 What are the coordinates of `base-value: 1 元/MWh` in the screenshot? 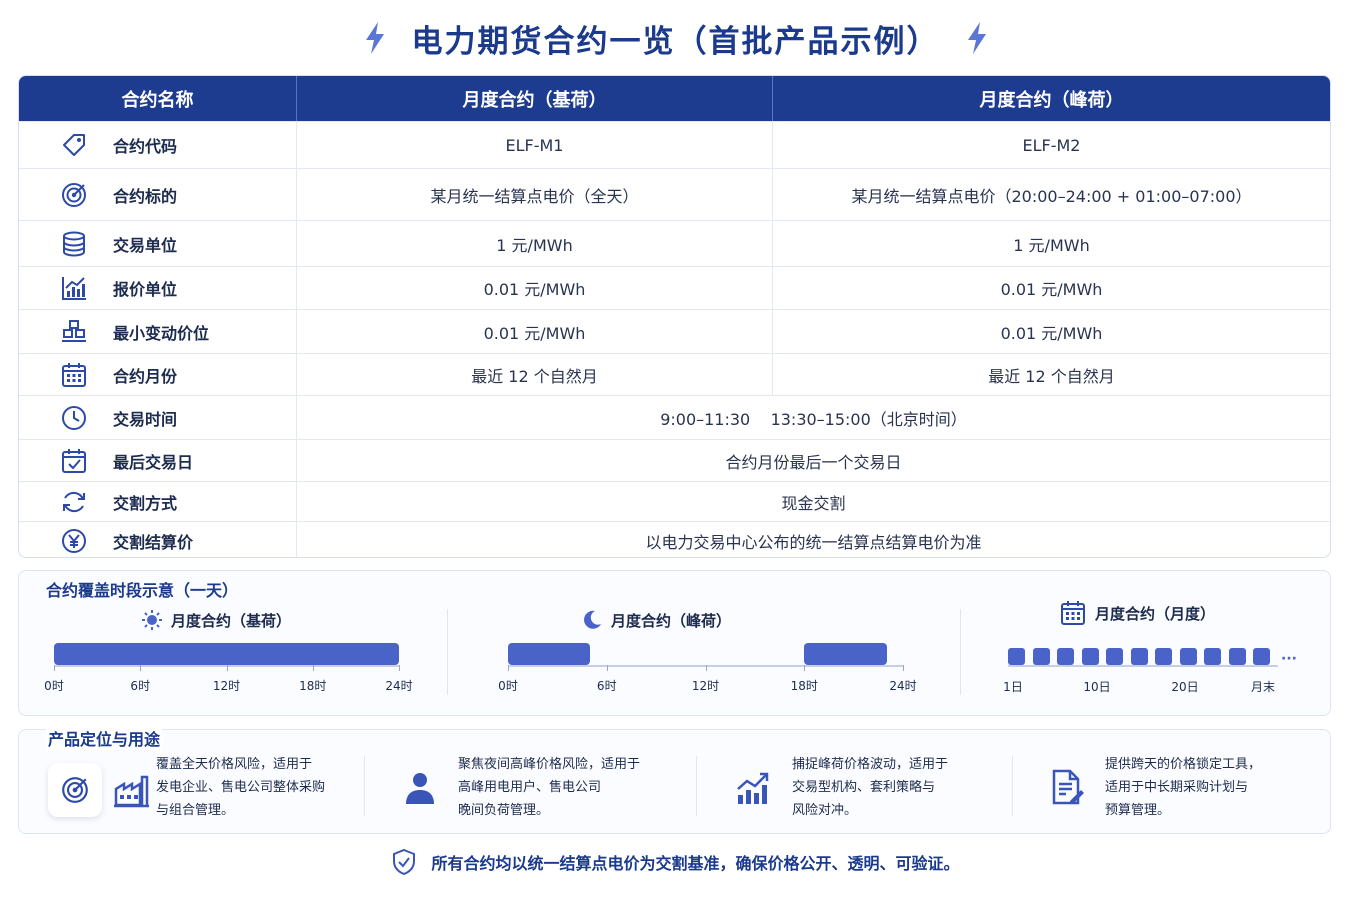 It's located at (535, 243).